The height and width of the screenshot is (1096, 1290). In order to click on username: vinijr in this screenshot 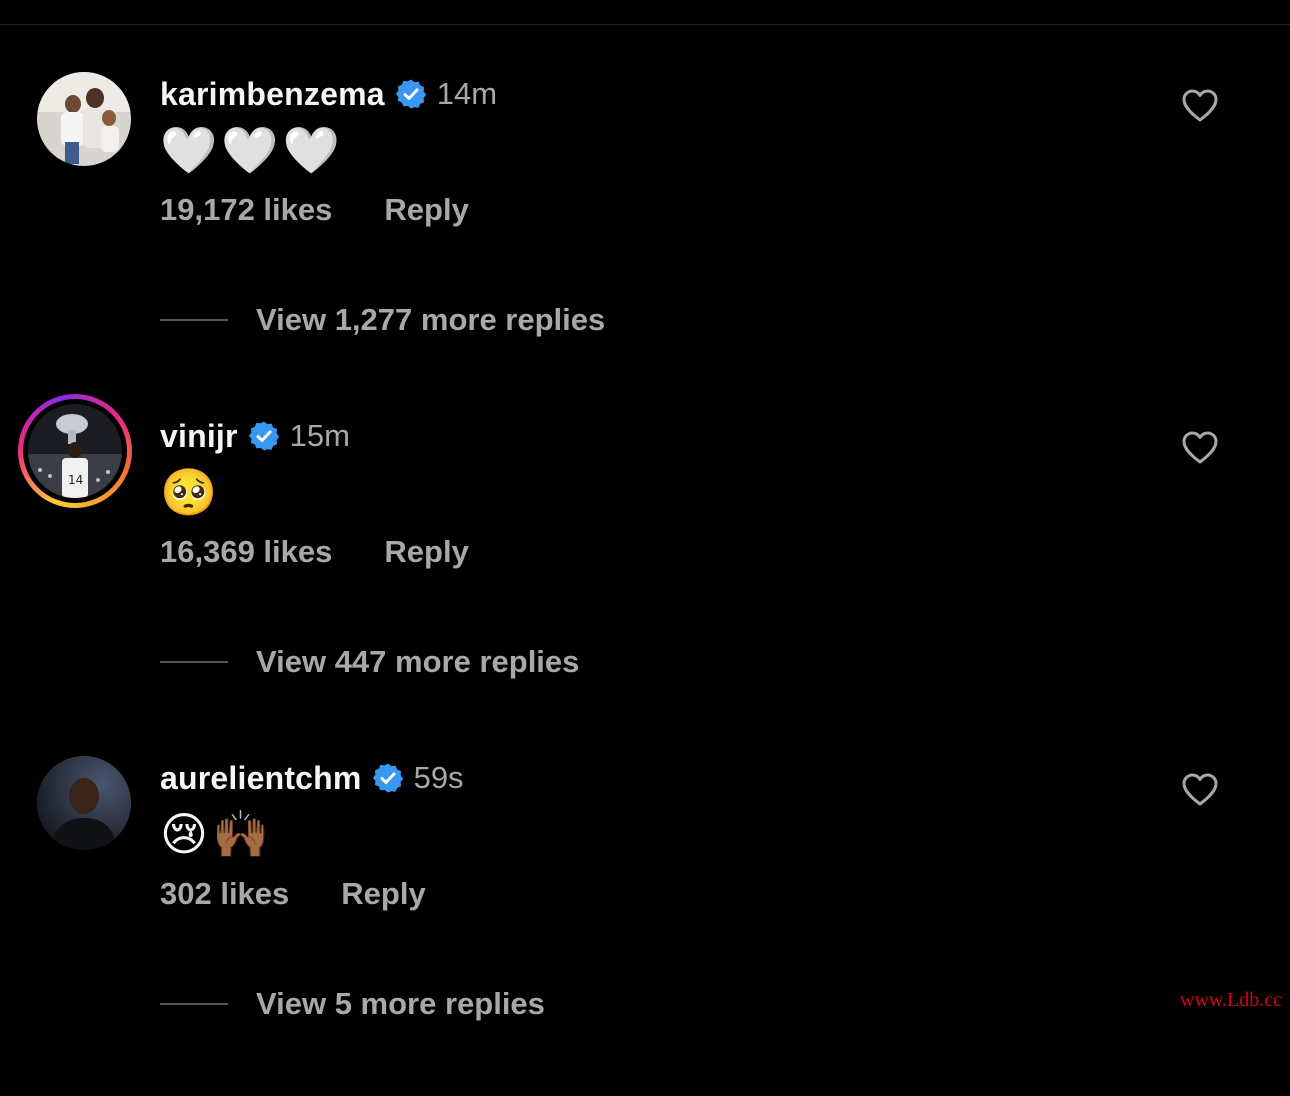, I will do `click(199, 436)`.